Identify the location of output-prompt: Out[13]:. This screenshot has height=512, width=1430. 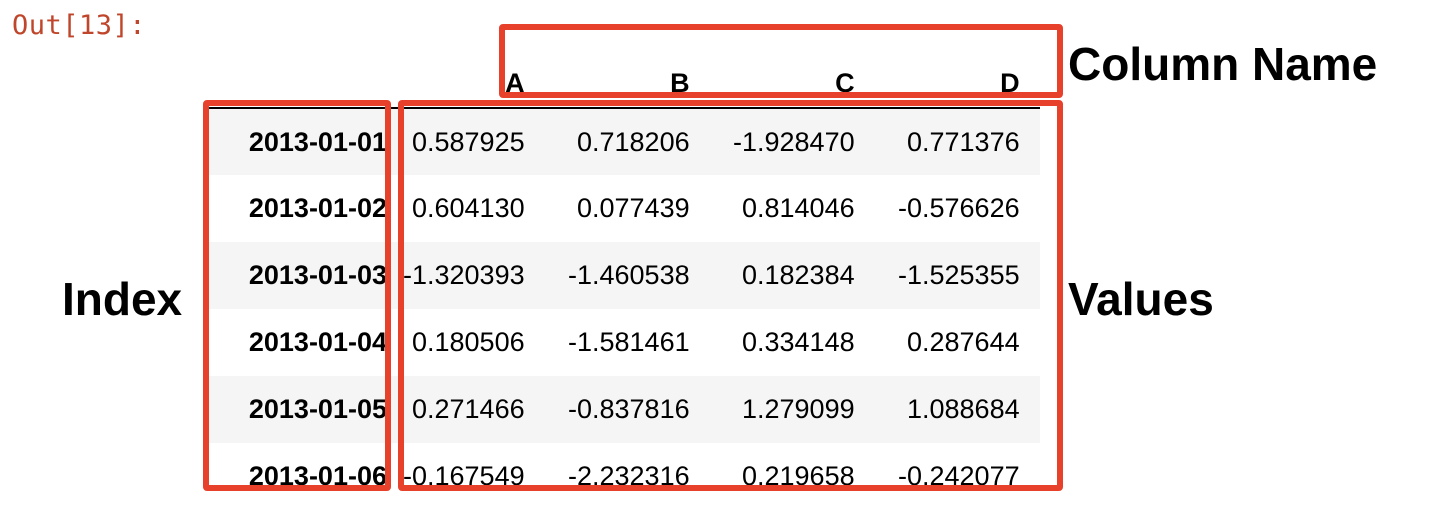
(79, 25).